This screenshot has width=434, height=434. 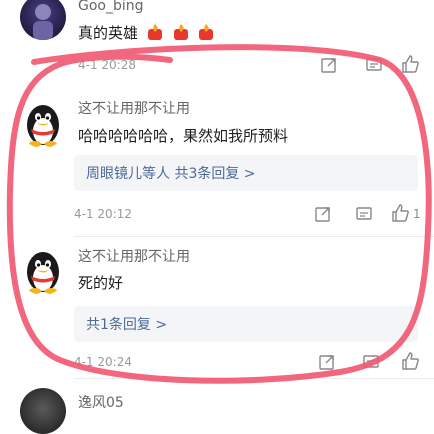 I want to click on comment-username: 逸风05, so click(x=101, y=402).